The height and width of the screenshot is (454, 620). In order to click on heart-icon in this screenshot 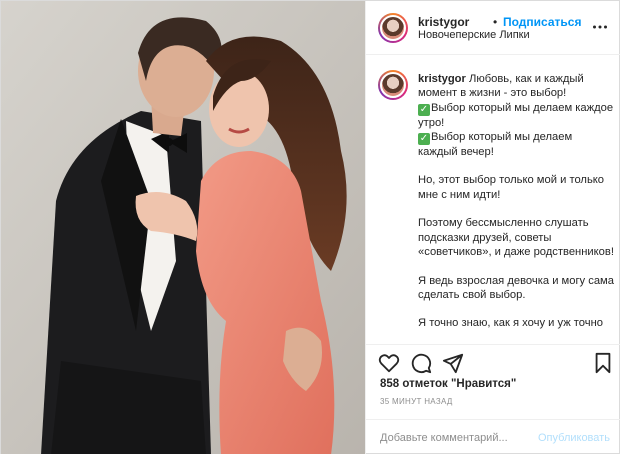, I will do `click(389, 363)`.